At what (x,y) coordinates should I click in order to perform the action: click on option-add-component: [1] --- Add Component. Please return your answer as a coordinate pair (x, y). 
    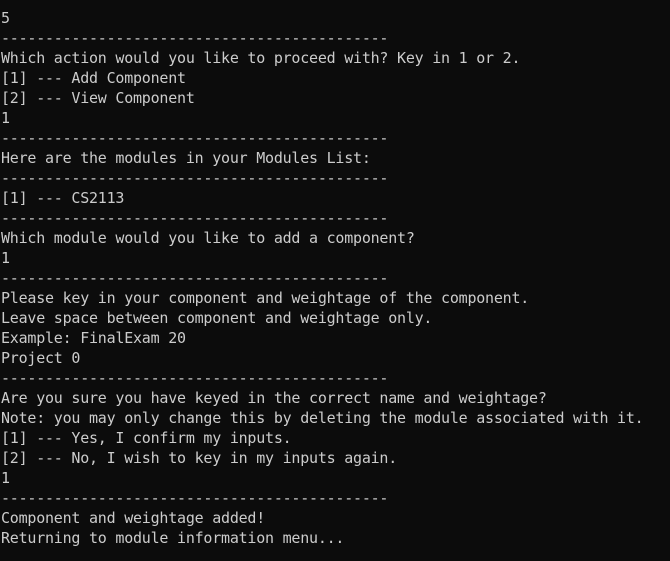
    Looking at the image, I should click on (93, 78).